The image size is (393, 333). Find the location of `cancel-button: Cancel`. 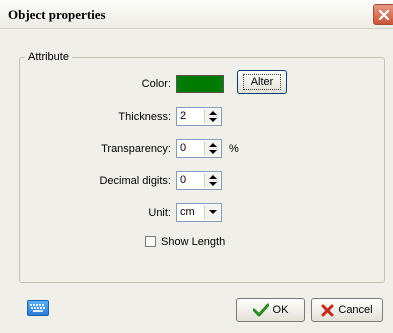

cancel-button: Cancel is located at coordinates (347, 310).